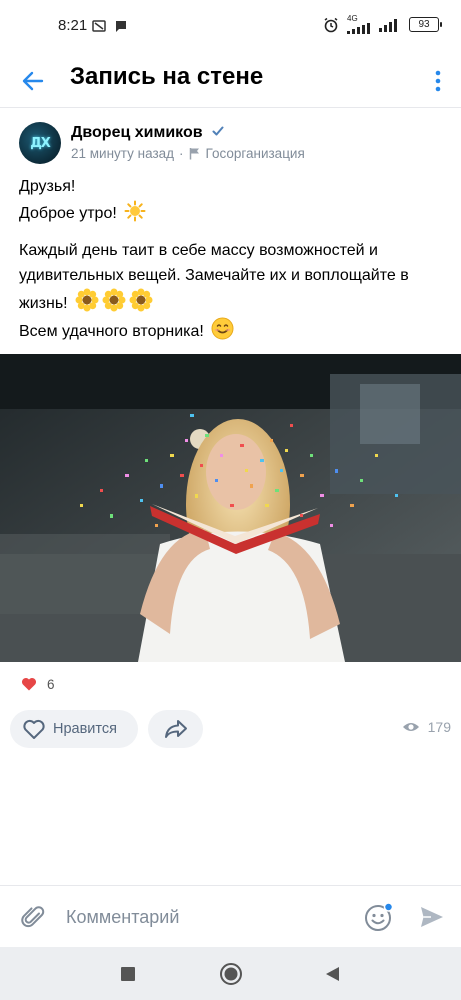  I want to click on status-bar: 8:21 4G 93, so click(230, 26).